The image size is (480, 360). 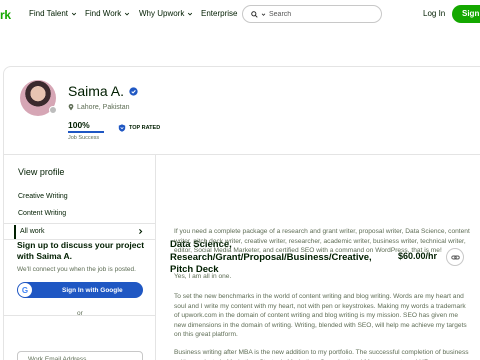 What do you see at coordinates (42, 213) in the screenshot?
I see `sidebar-item-content-writing: Content Writing` at bounding box center [42, 213].